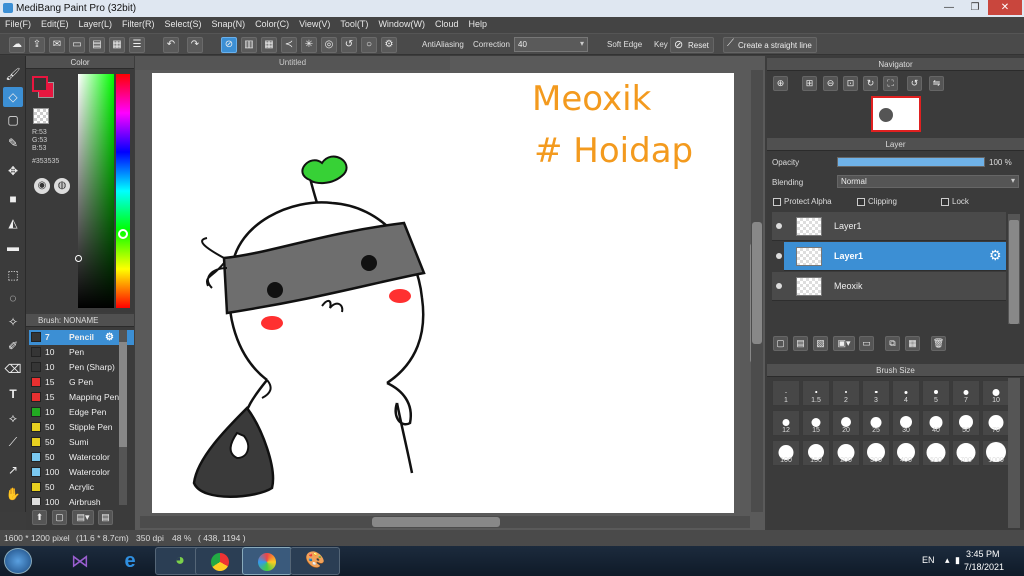  I want to click on hand-tool-icon: ✋, so click(13, 494).